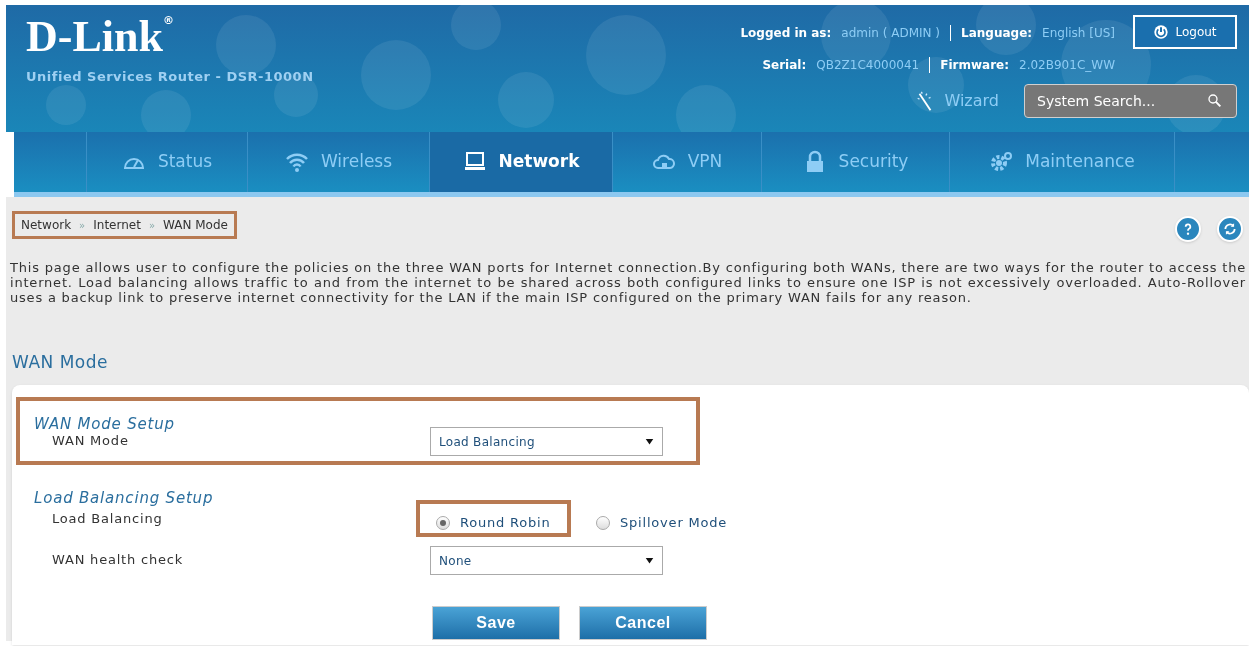 This screenshot has height=646, width=1249. What do you see at coordinates (1067, 65) in the screenshot?
I see `info-value: 2.02B901C_WW` at bounding box center [1067, 65].